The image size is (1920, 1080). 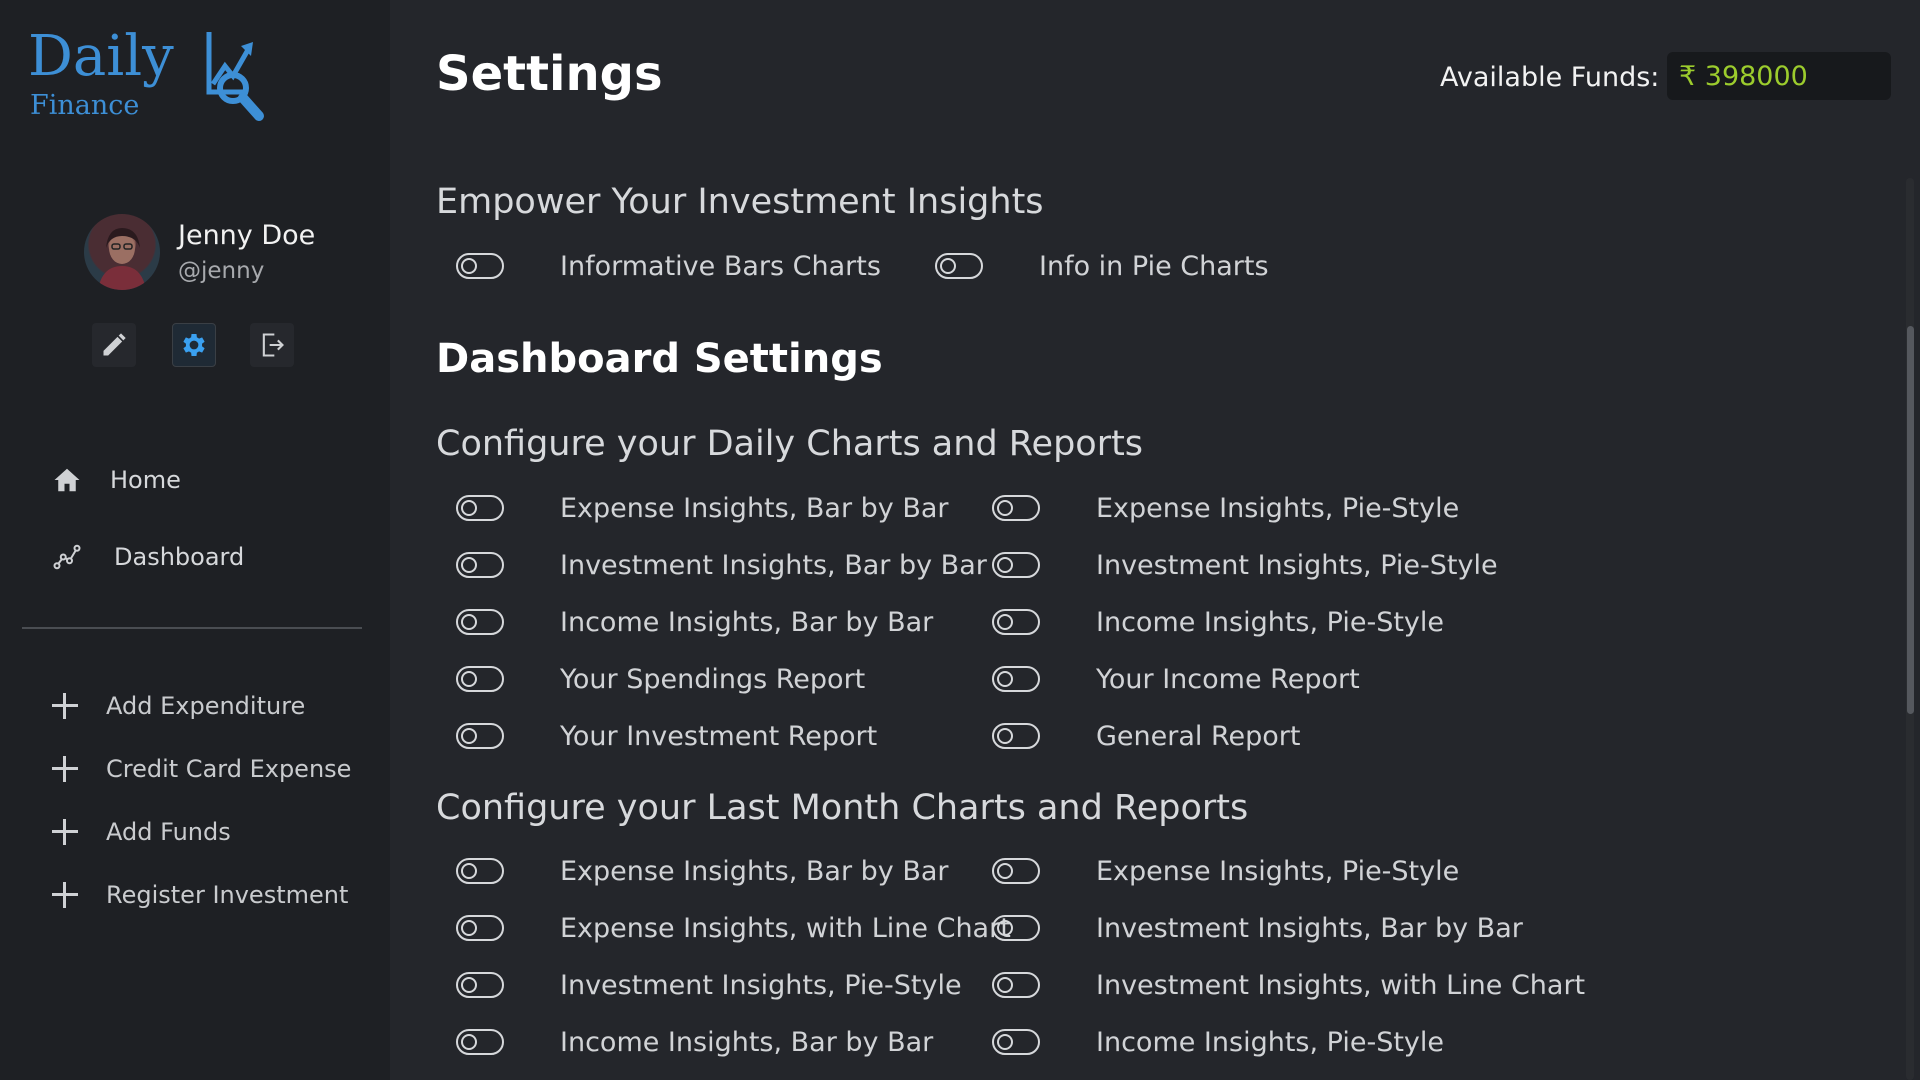 I want to click on toggle-daily-general-report: General Report, so click(x=1146, y=736).